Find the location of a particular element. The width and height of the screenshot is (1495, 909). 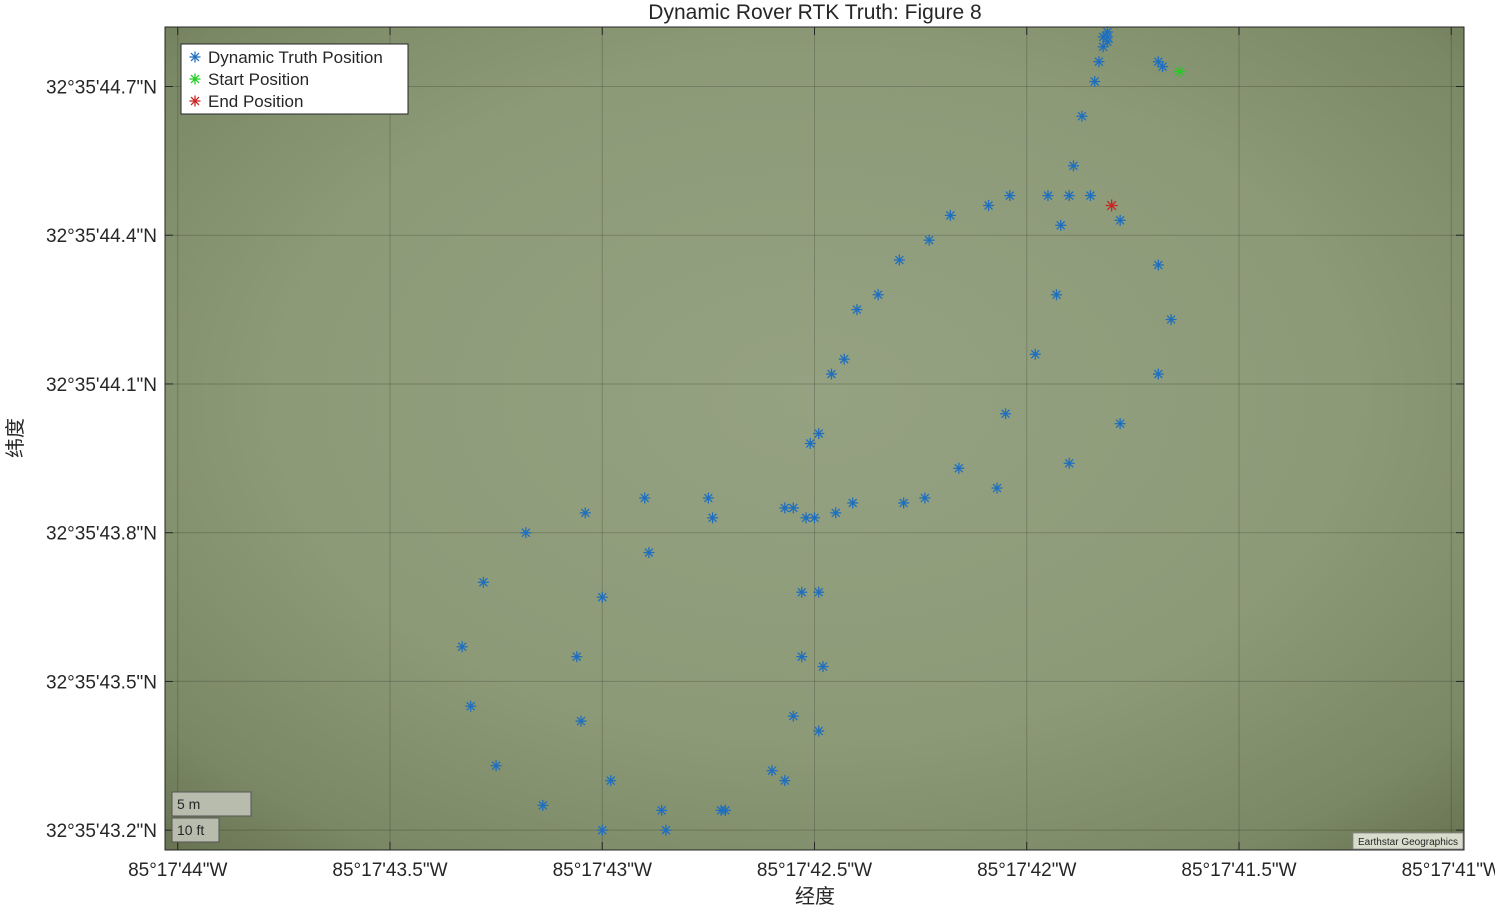

chart-title: Dynamic Rover RTK Truth: Figure 8 is located at coordinates (814, 12).